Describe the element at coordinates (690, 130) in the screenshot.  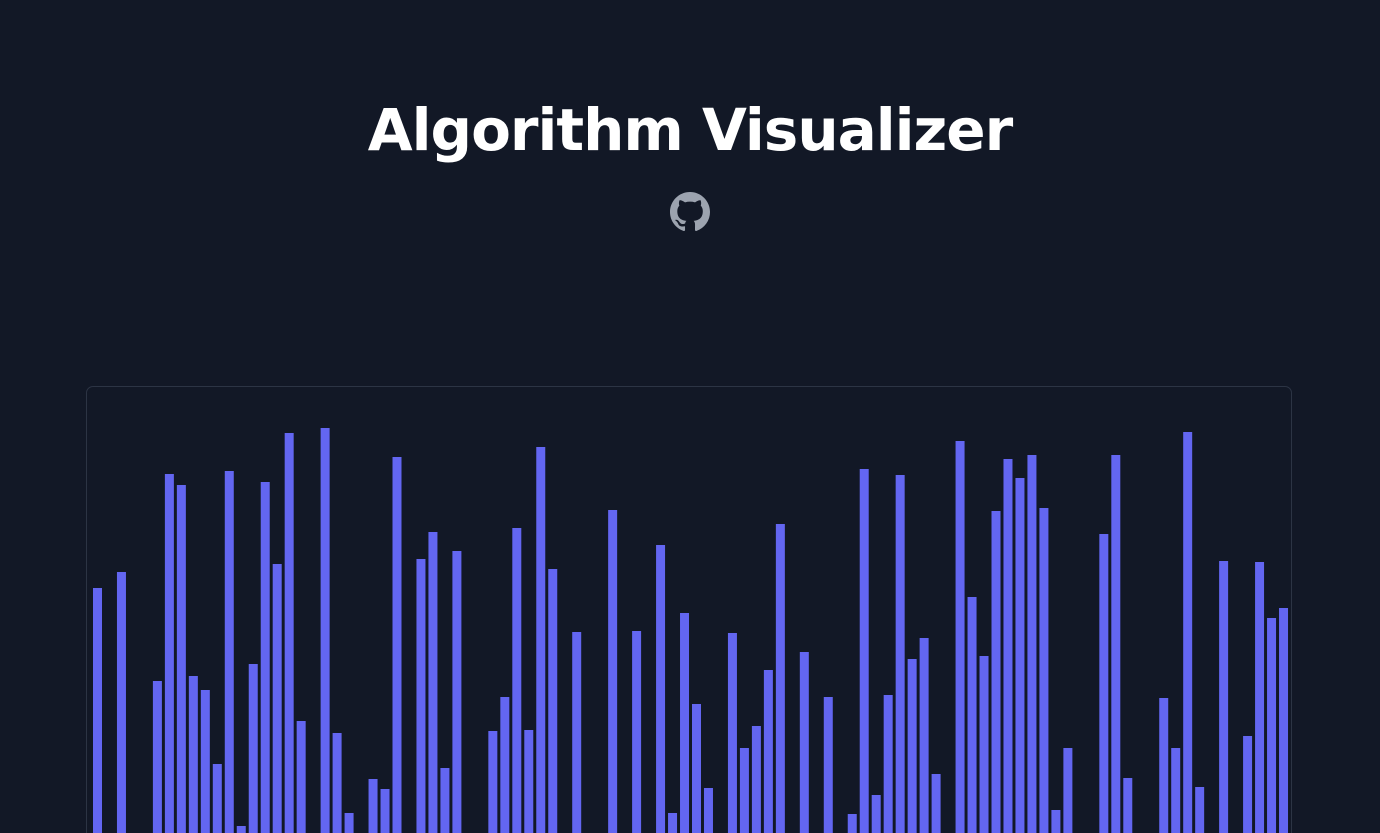
I see `page-title: Algorithm Visualizer` at that location.